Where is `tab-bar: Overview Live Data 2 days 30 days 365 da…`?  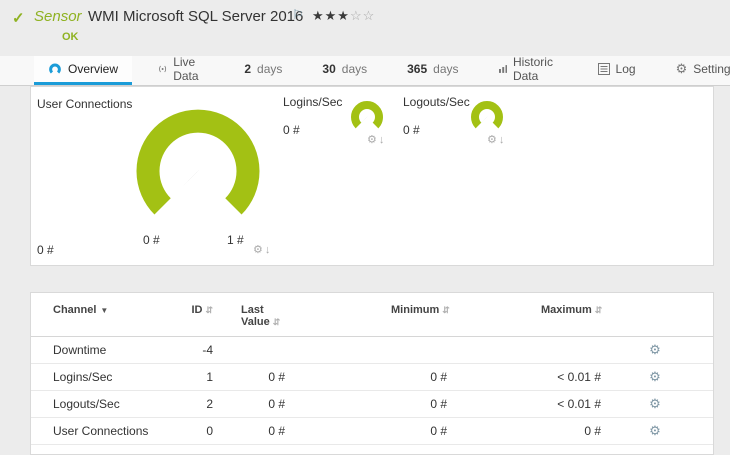 tab-bar: Overview Live Data 2 days 30 days 365 da… is located at coordinates (365, 70).